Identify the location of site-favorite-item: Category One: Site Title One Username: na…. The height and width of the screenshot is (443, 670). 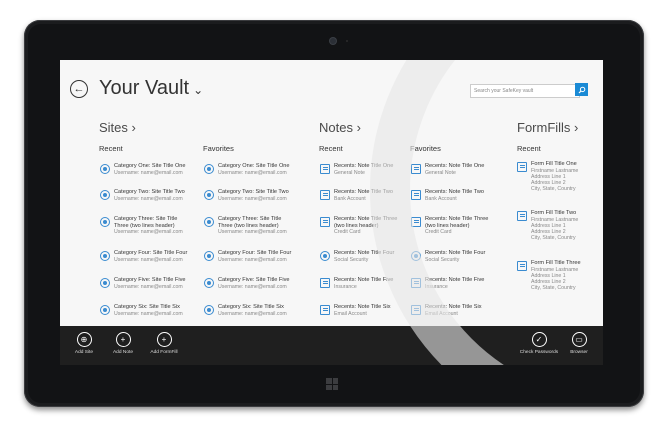
(248, 169).